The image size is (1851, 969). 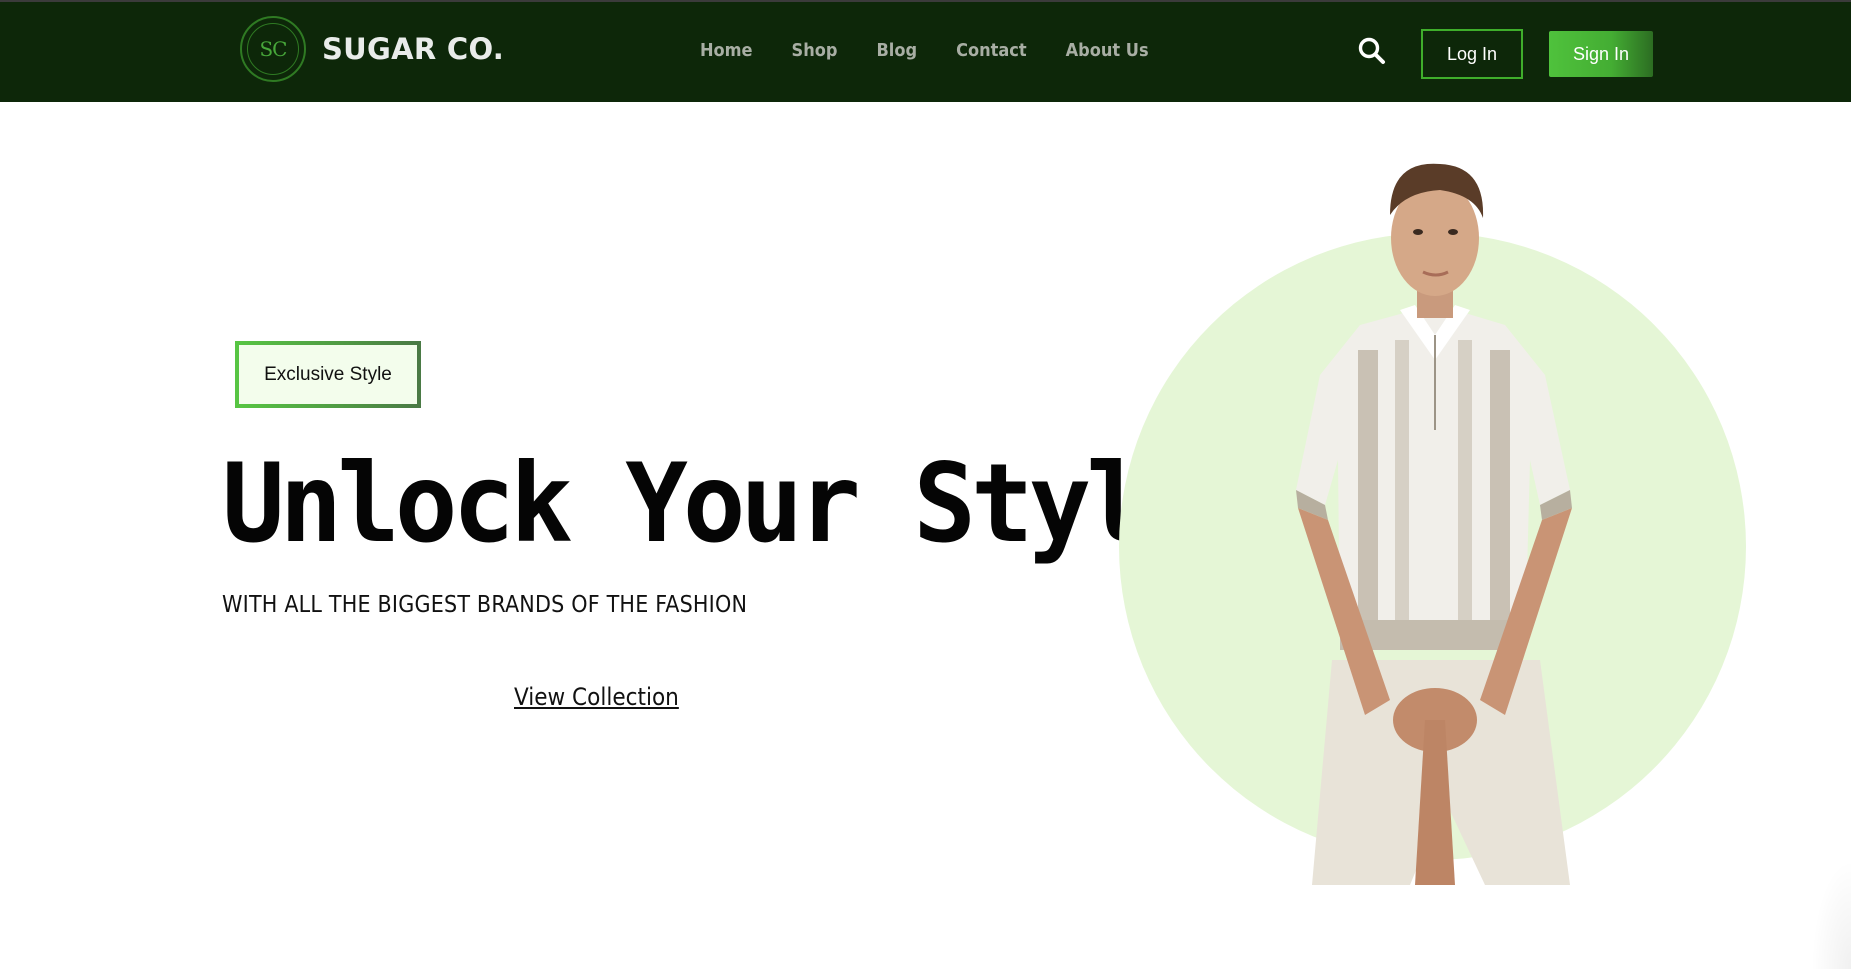 I want to click on nav-link-about-us: About Us, so click(x=1107, y=50).